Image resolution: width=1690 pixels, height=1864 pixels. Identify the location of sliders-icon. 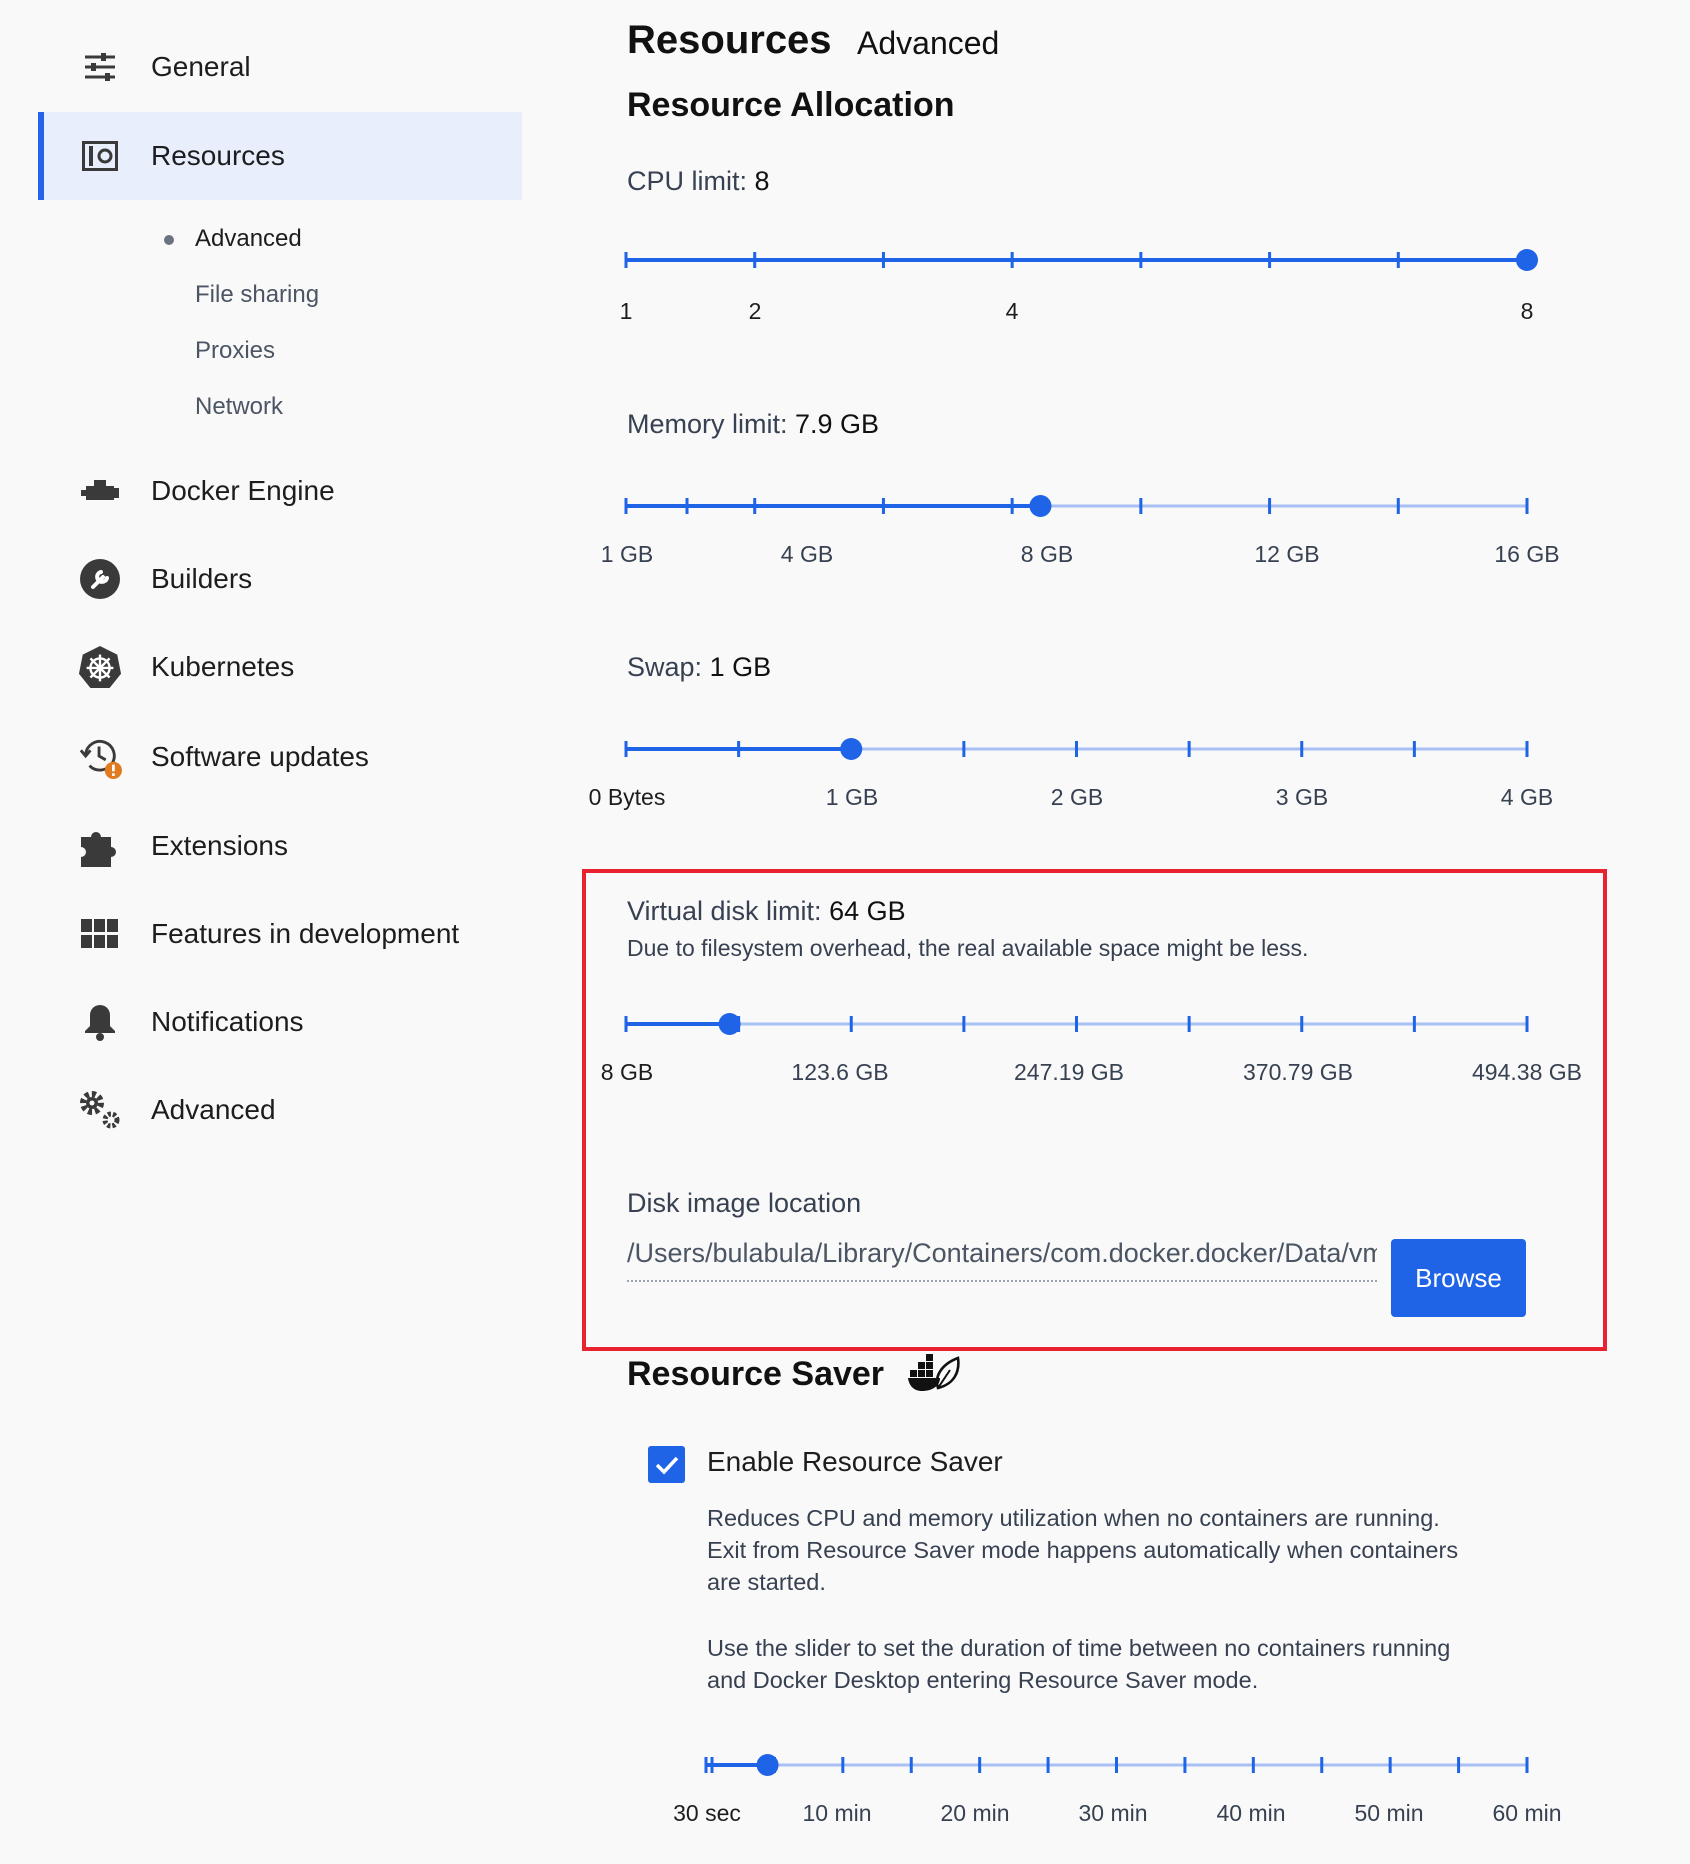
(100, 67).